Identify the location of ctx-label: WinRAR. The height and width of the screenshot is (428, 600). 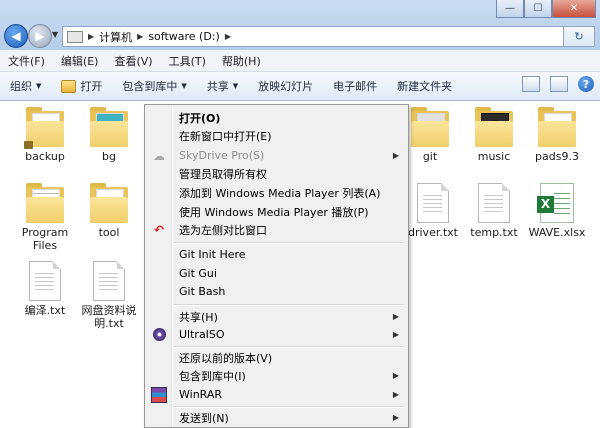
(201, 394).